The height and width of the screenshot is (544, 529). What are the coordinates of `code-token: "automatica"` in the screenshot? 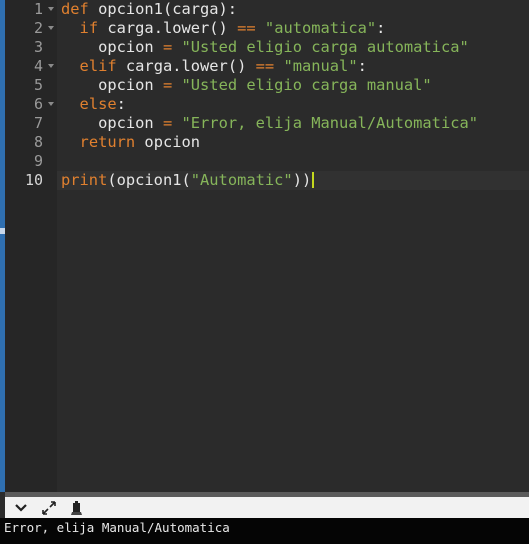 It's located at (320, 28).